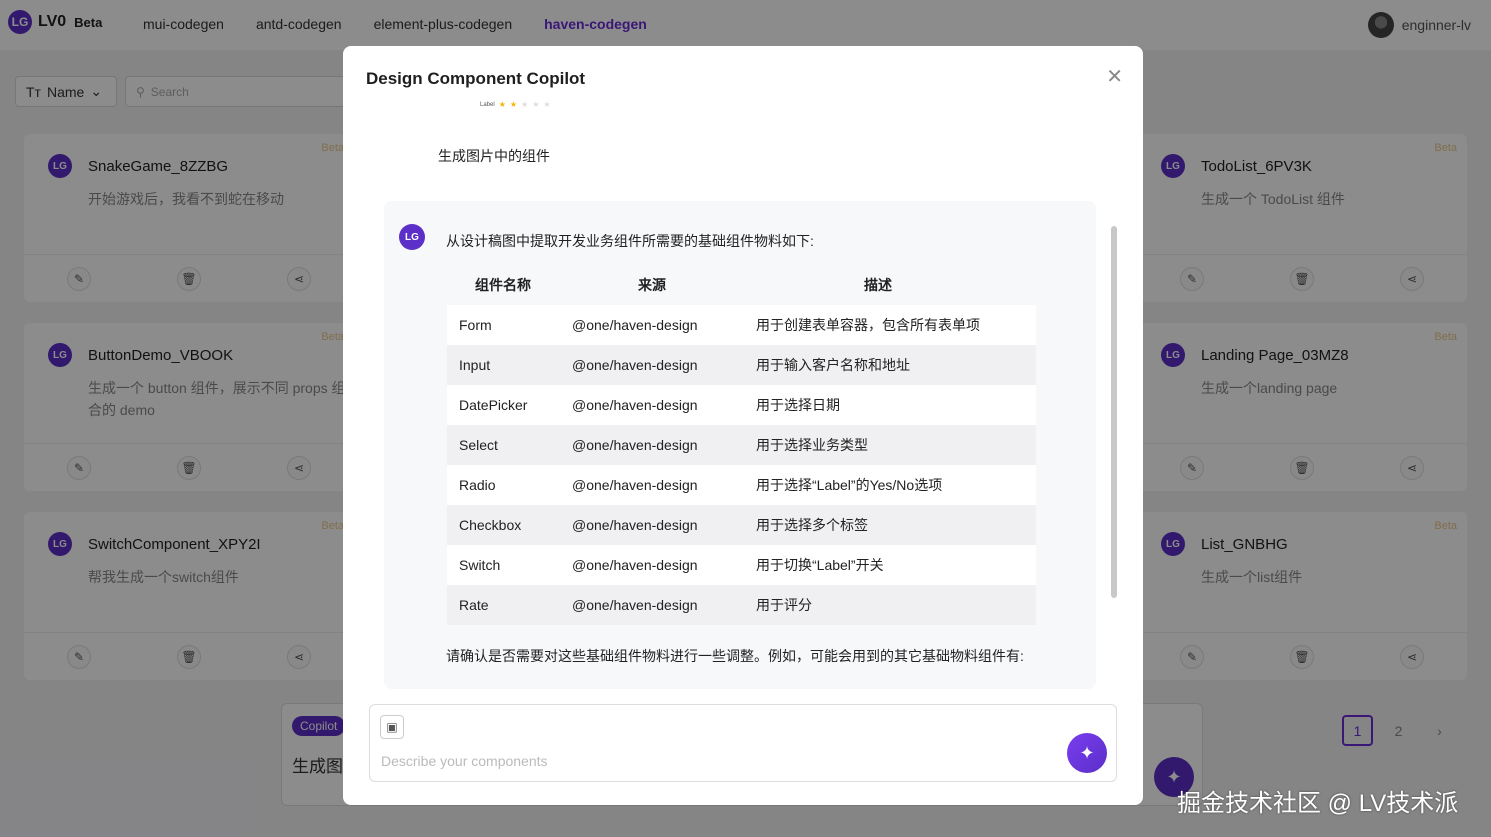 The height and width of the screenshot is (837, 1491). What do you see at coordinates (464, 761) in the screenshot?
I see `prompt-placeholder: Describe your components` at bounding box center [464, 761].